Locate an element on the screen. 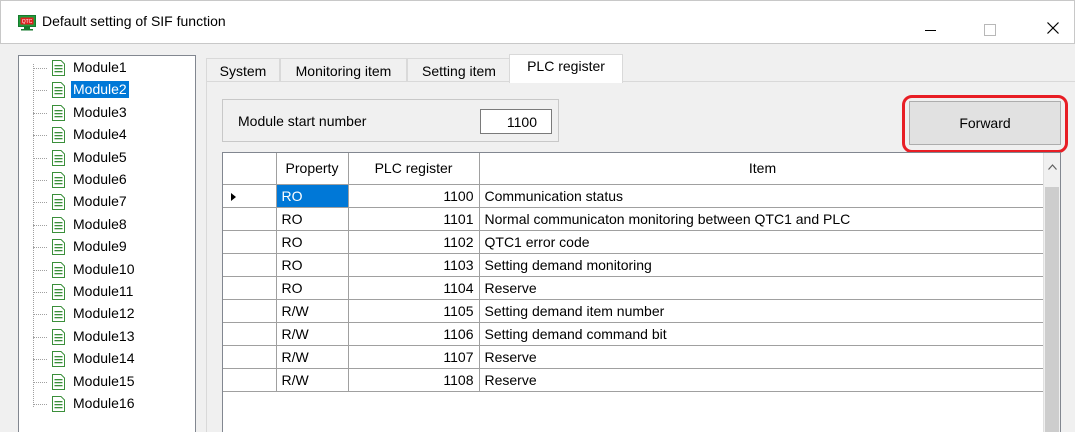  table-row: RO 1103 Setting demand monitoring is located at coordinates (635, 264).